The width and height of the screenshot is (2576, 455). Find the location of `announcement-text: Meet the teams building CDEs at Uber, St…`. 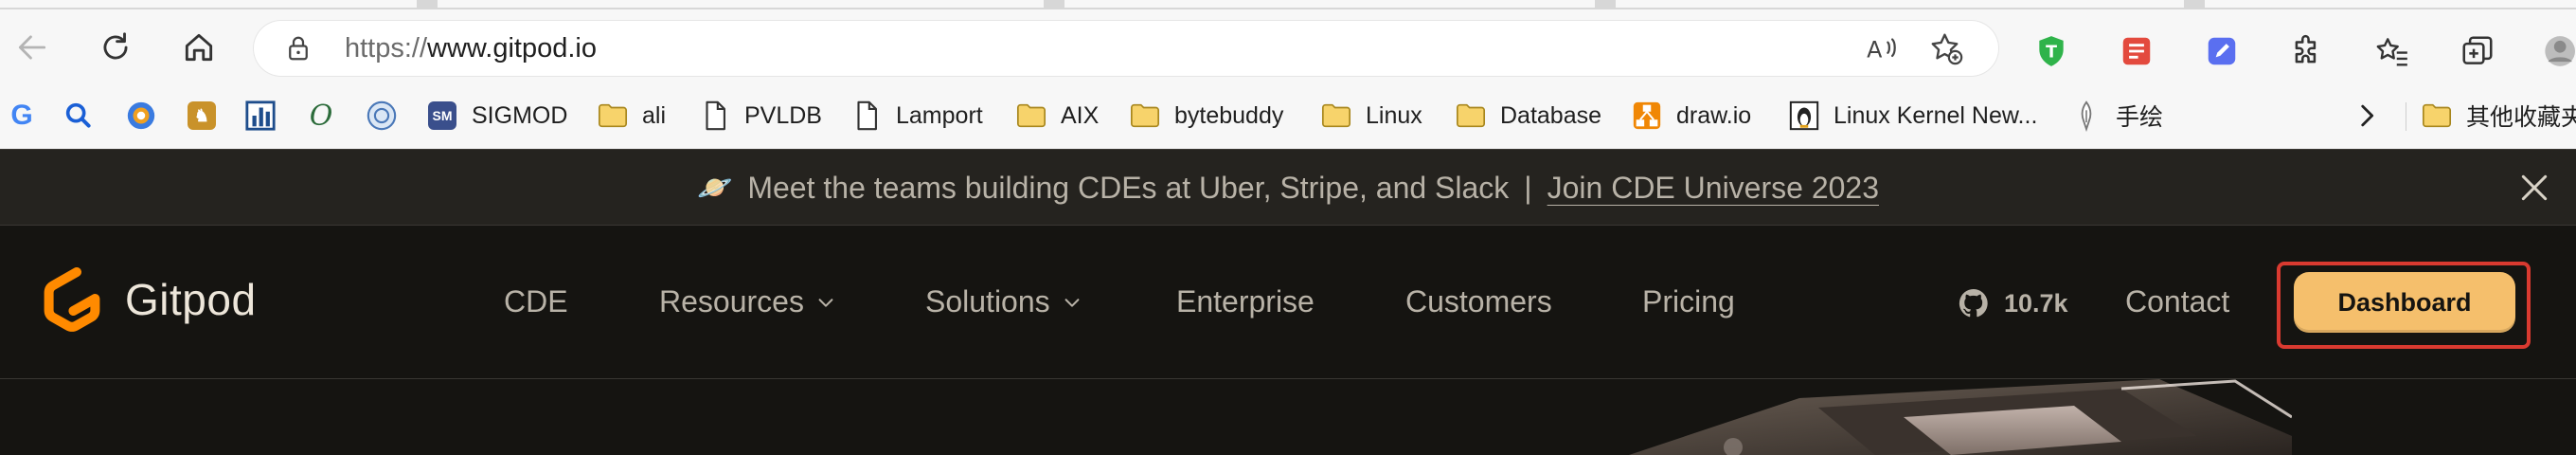

announcement-text: Meet the teams building CDEs at Uber, St… is located at coordinates (1128, 187).